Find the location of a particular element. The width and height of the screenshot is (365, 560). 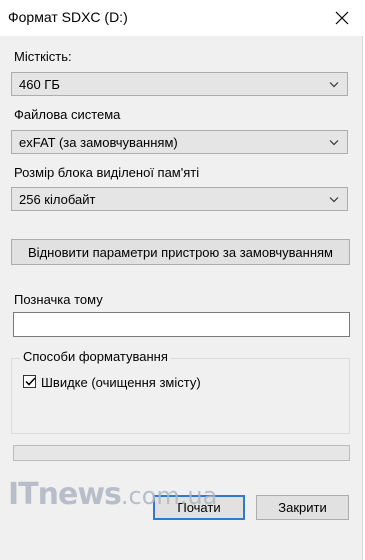

close-icon is located at coordinates (342, 18).